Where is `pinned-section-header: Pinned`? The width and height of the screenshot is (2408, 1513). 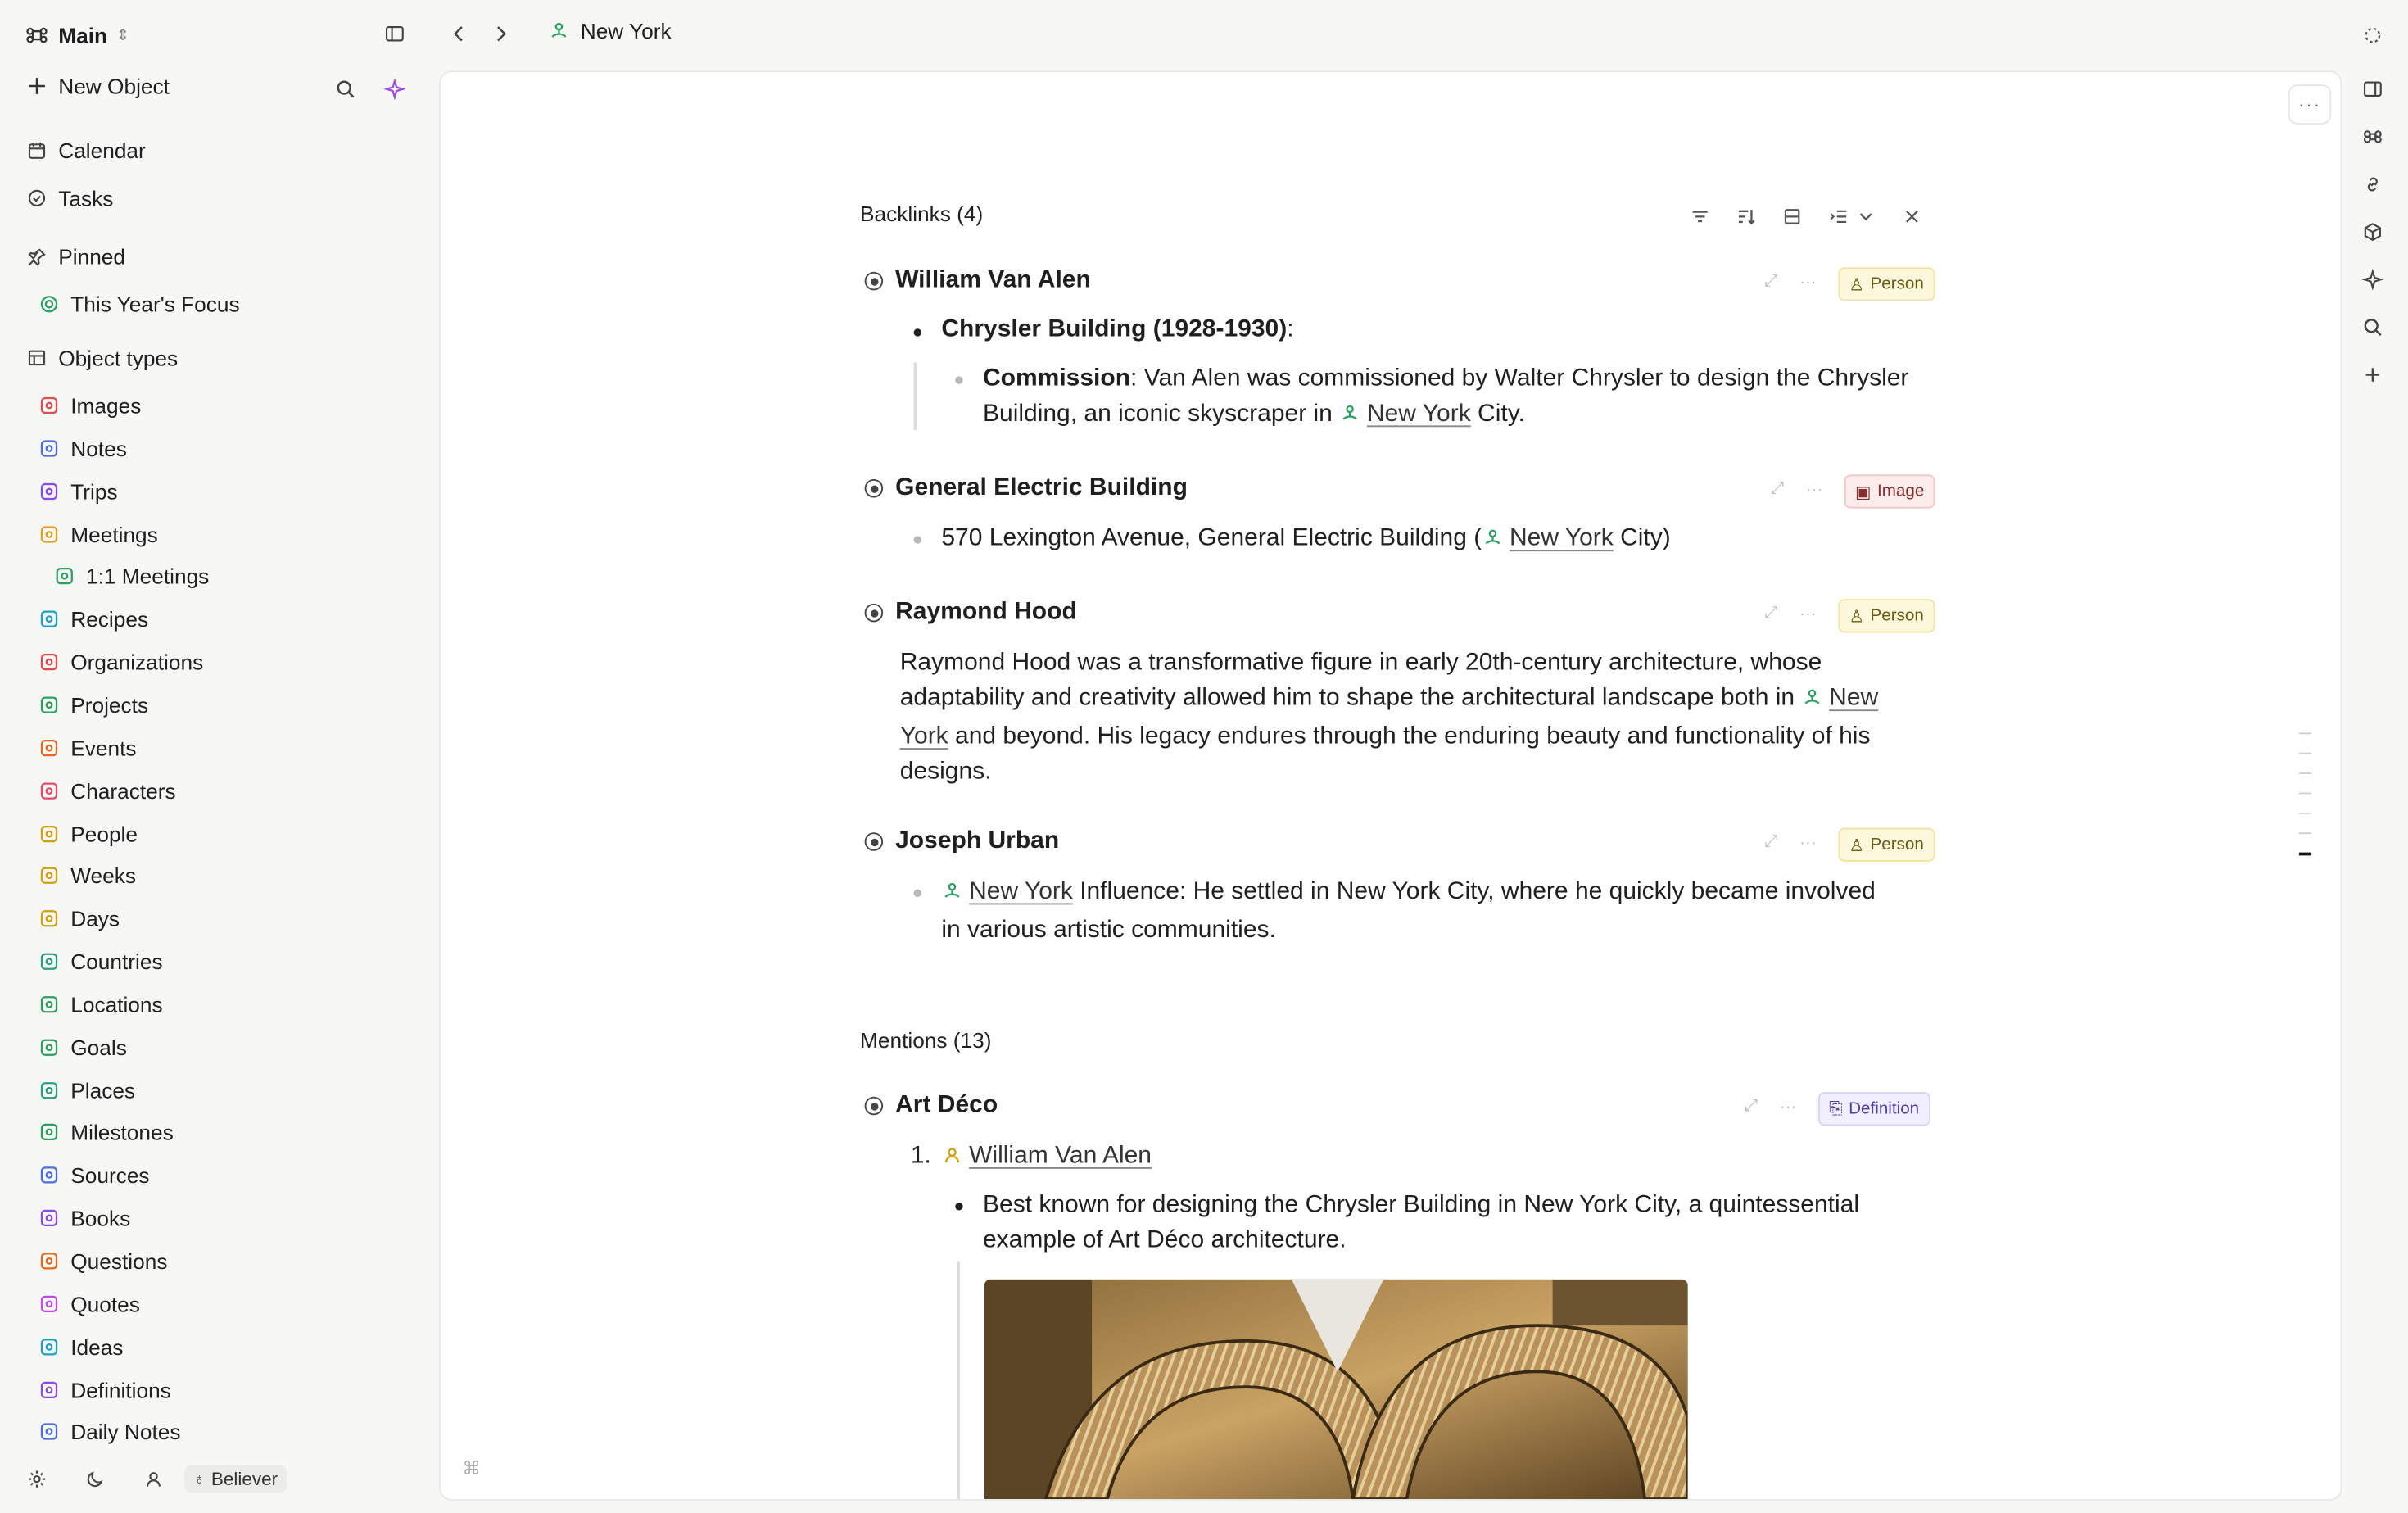 pinned-section-header: Pinned is located at coordinates (75, 257).